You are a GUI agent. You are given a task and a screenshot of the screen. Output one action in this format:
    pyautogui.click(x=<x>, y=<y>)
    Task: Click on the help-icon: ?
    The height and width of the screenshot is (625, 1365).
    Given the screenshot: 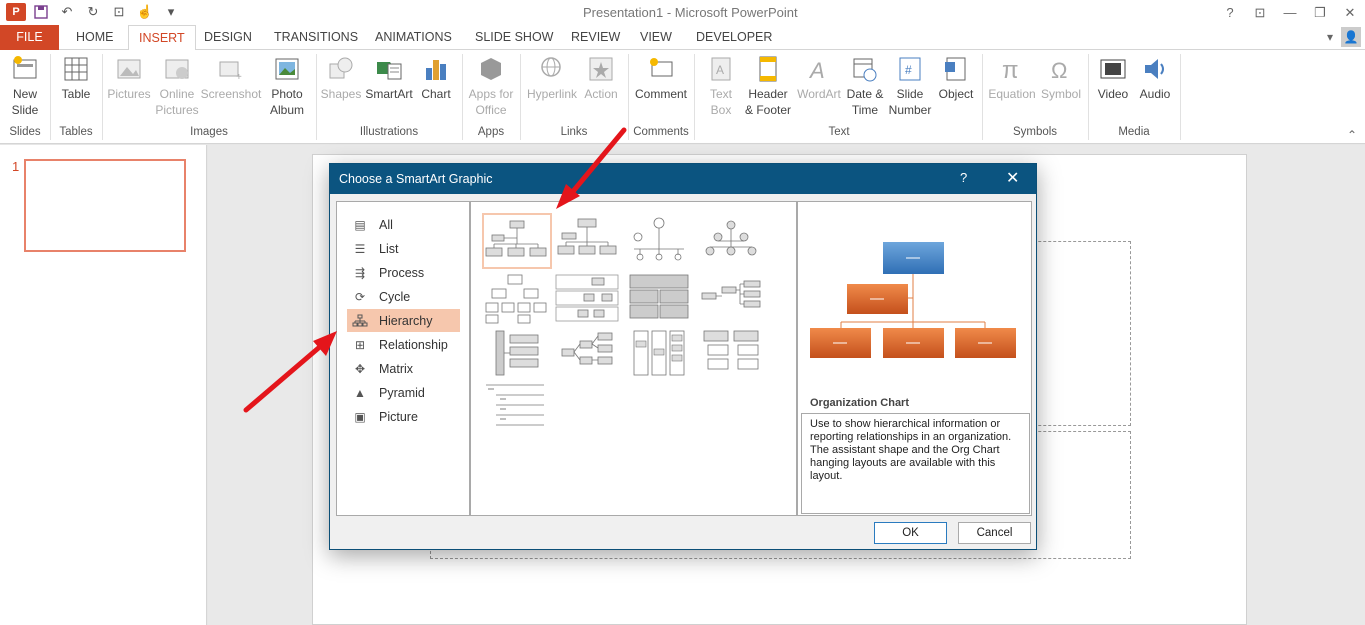 What is the action you would take?
    pyautogui.click(x=1230, y=12)
    